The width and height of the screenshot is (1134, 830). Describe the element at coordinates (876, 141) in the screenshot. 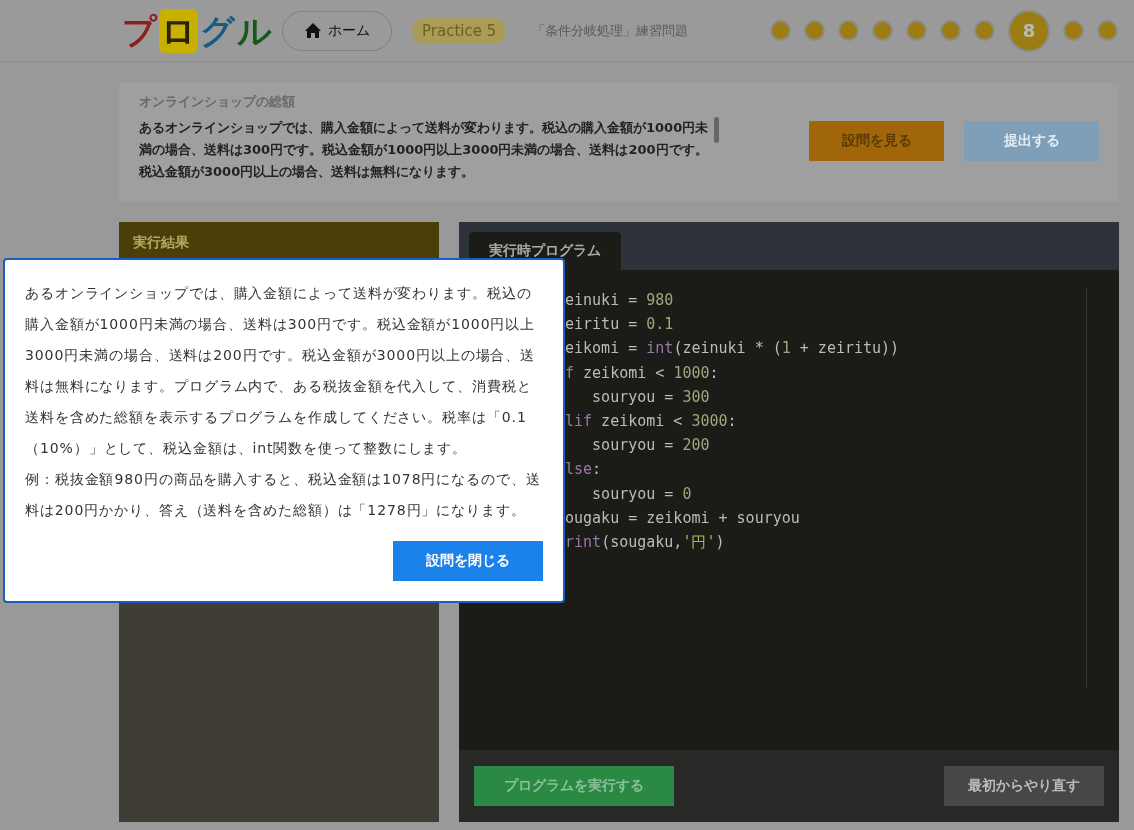

I see `view-question-button: 設問を見る` at that location.